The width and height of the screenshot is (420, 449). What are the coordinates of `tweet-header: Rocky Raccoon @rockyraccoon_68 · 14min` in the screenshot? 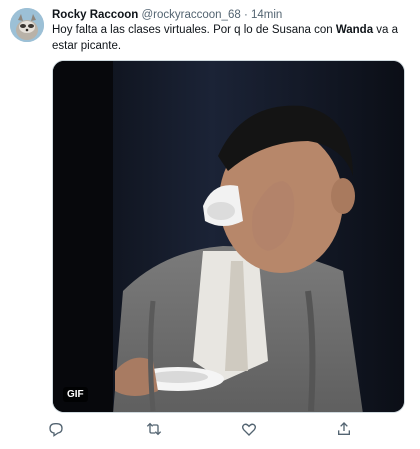 It's located at (167, 15).